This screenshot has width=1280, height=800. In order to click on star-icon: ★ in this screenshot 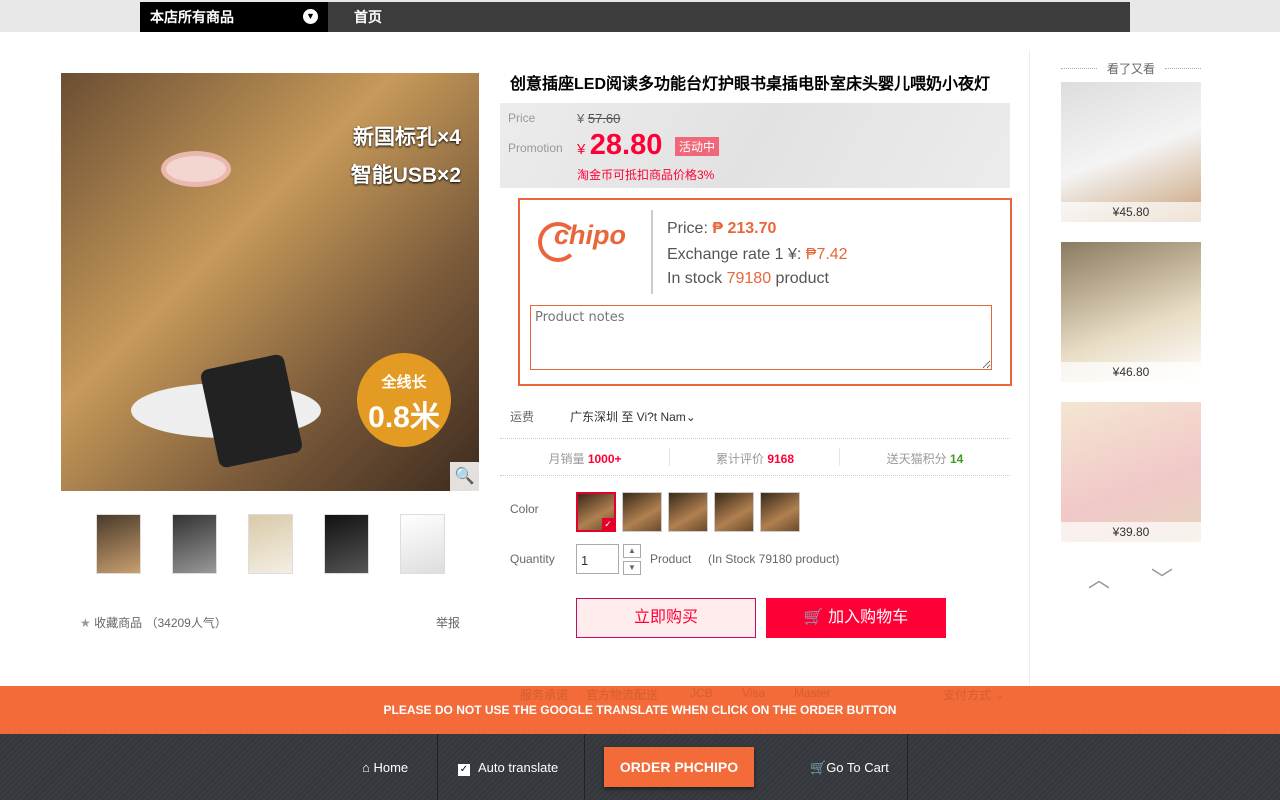, I will do `click(85, 623)`.